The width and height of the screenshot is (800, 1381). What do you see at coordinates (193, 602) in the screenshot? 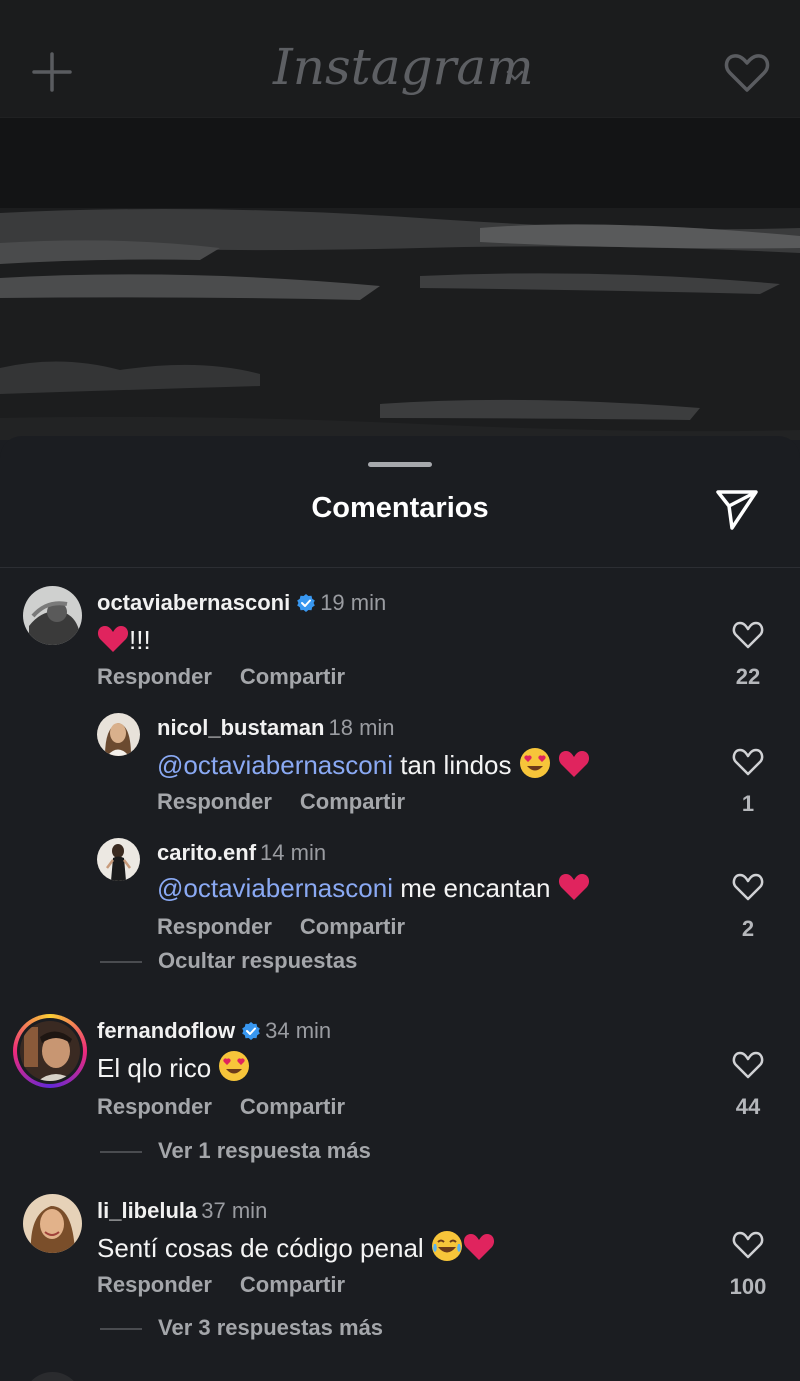
I see `username: octaviabernasconi` at bounding box center [193, 602].